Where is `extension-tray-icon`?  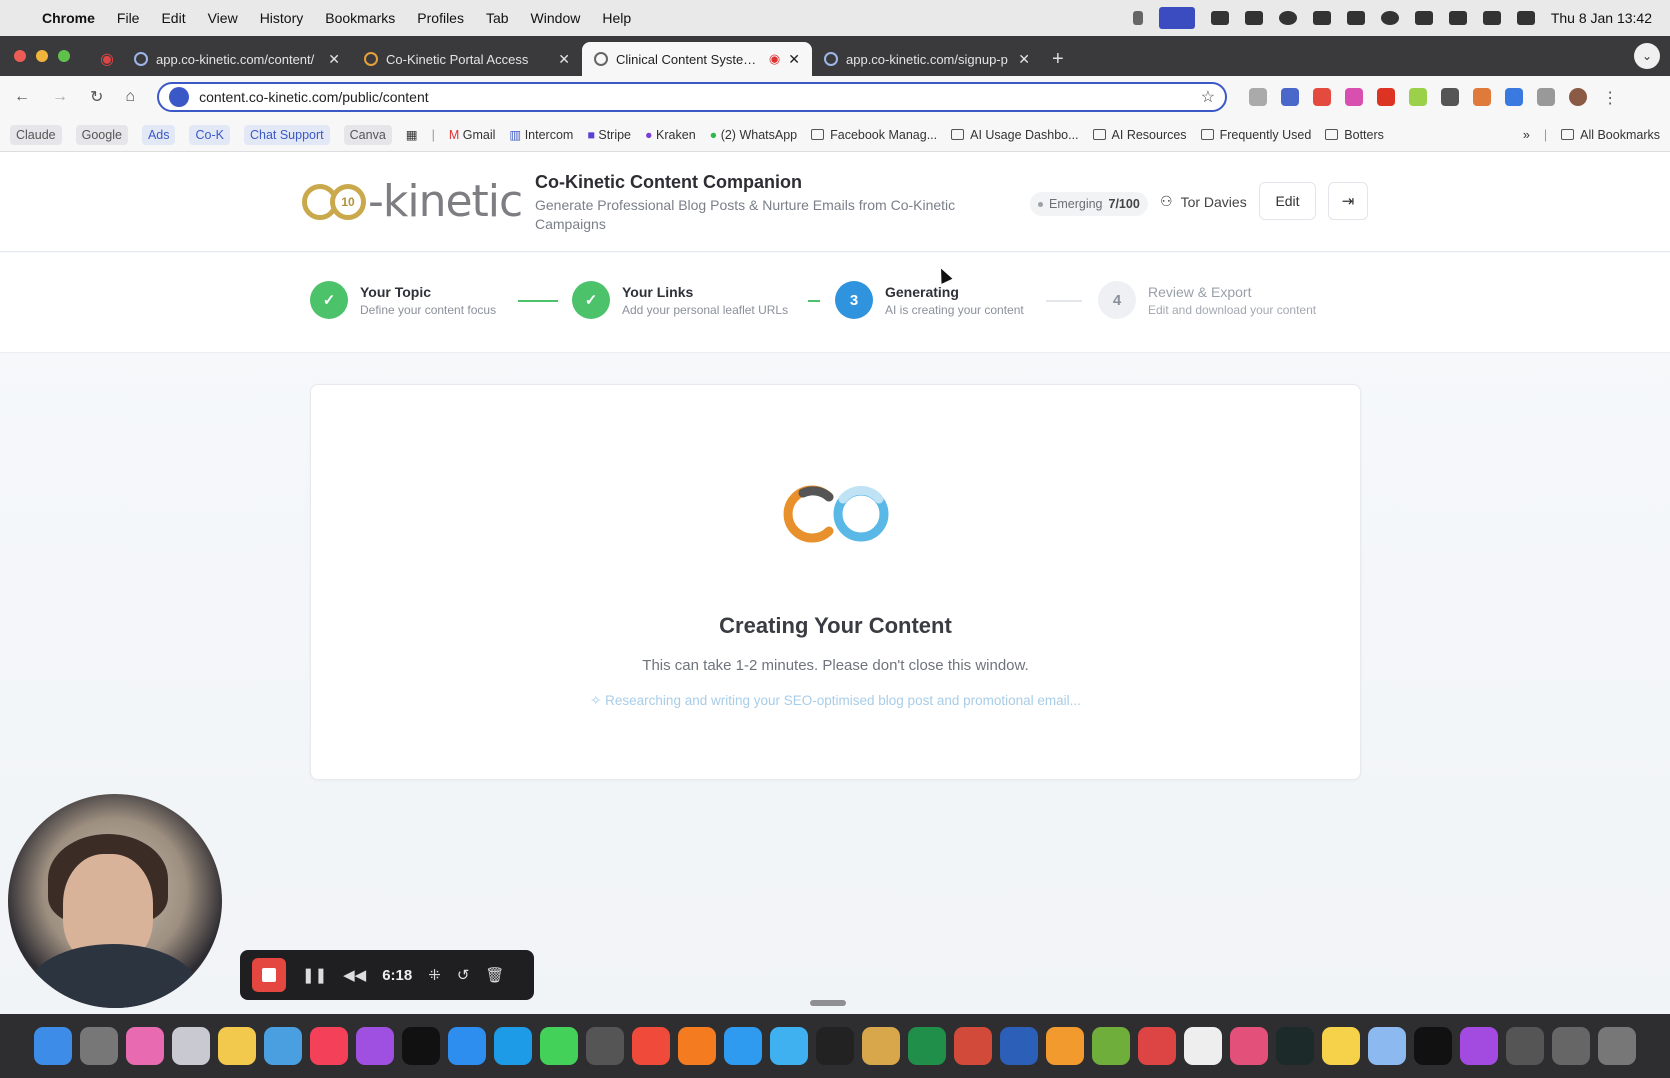 extension-tray-icon is located at coordinates (1253, 18).